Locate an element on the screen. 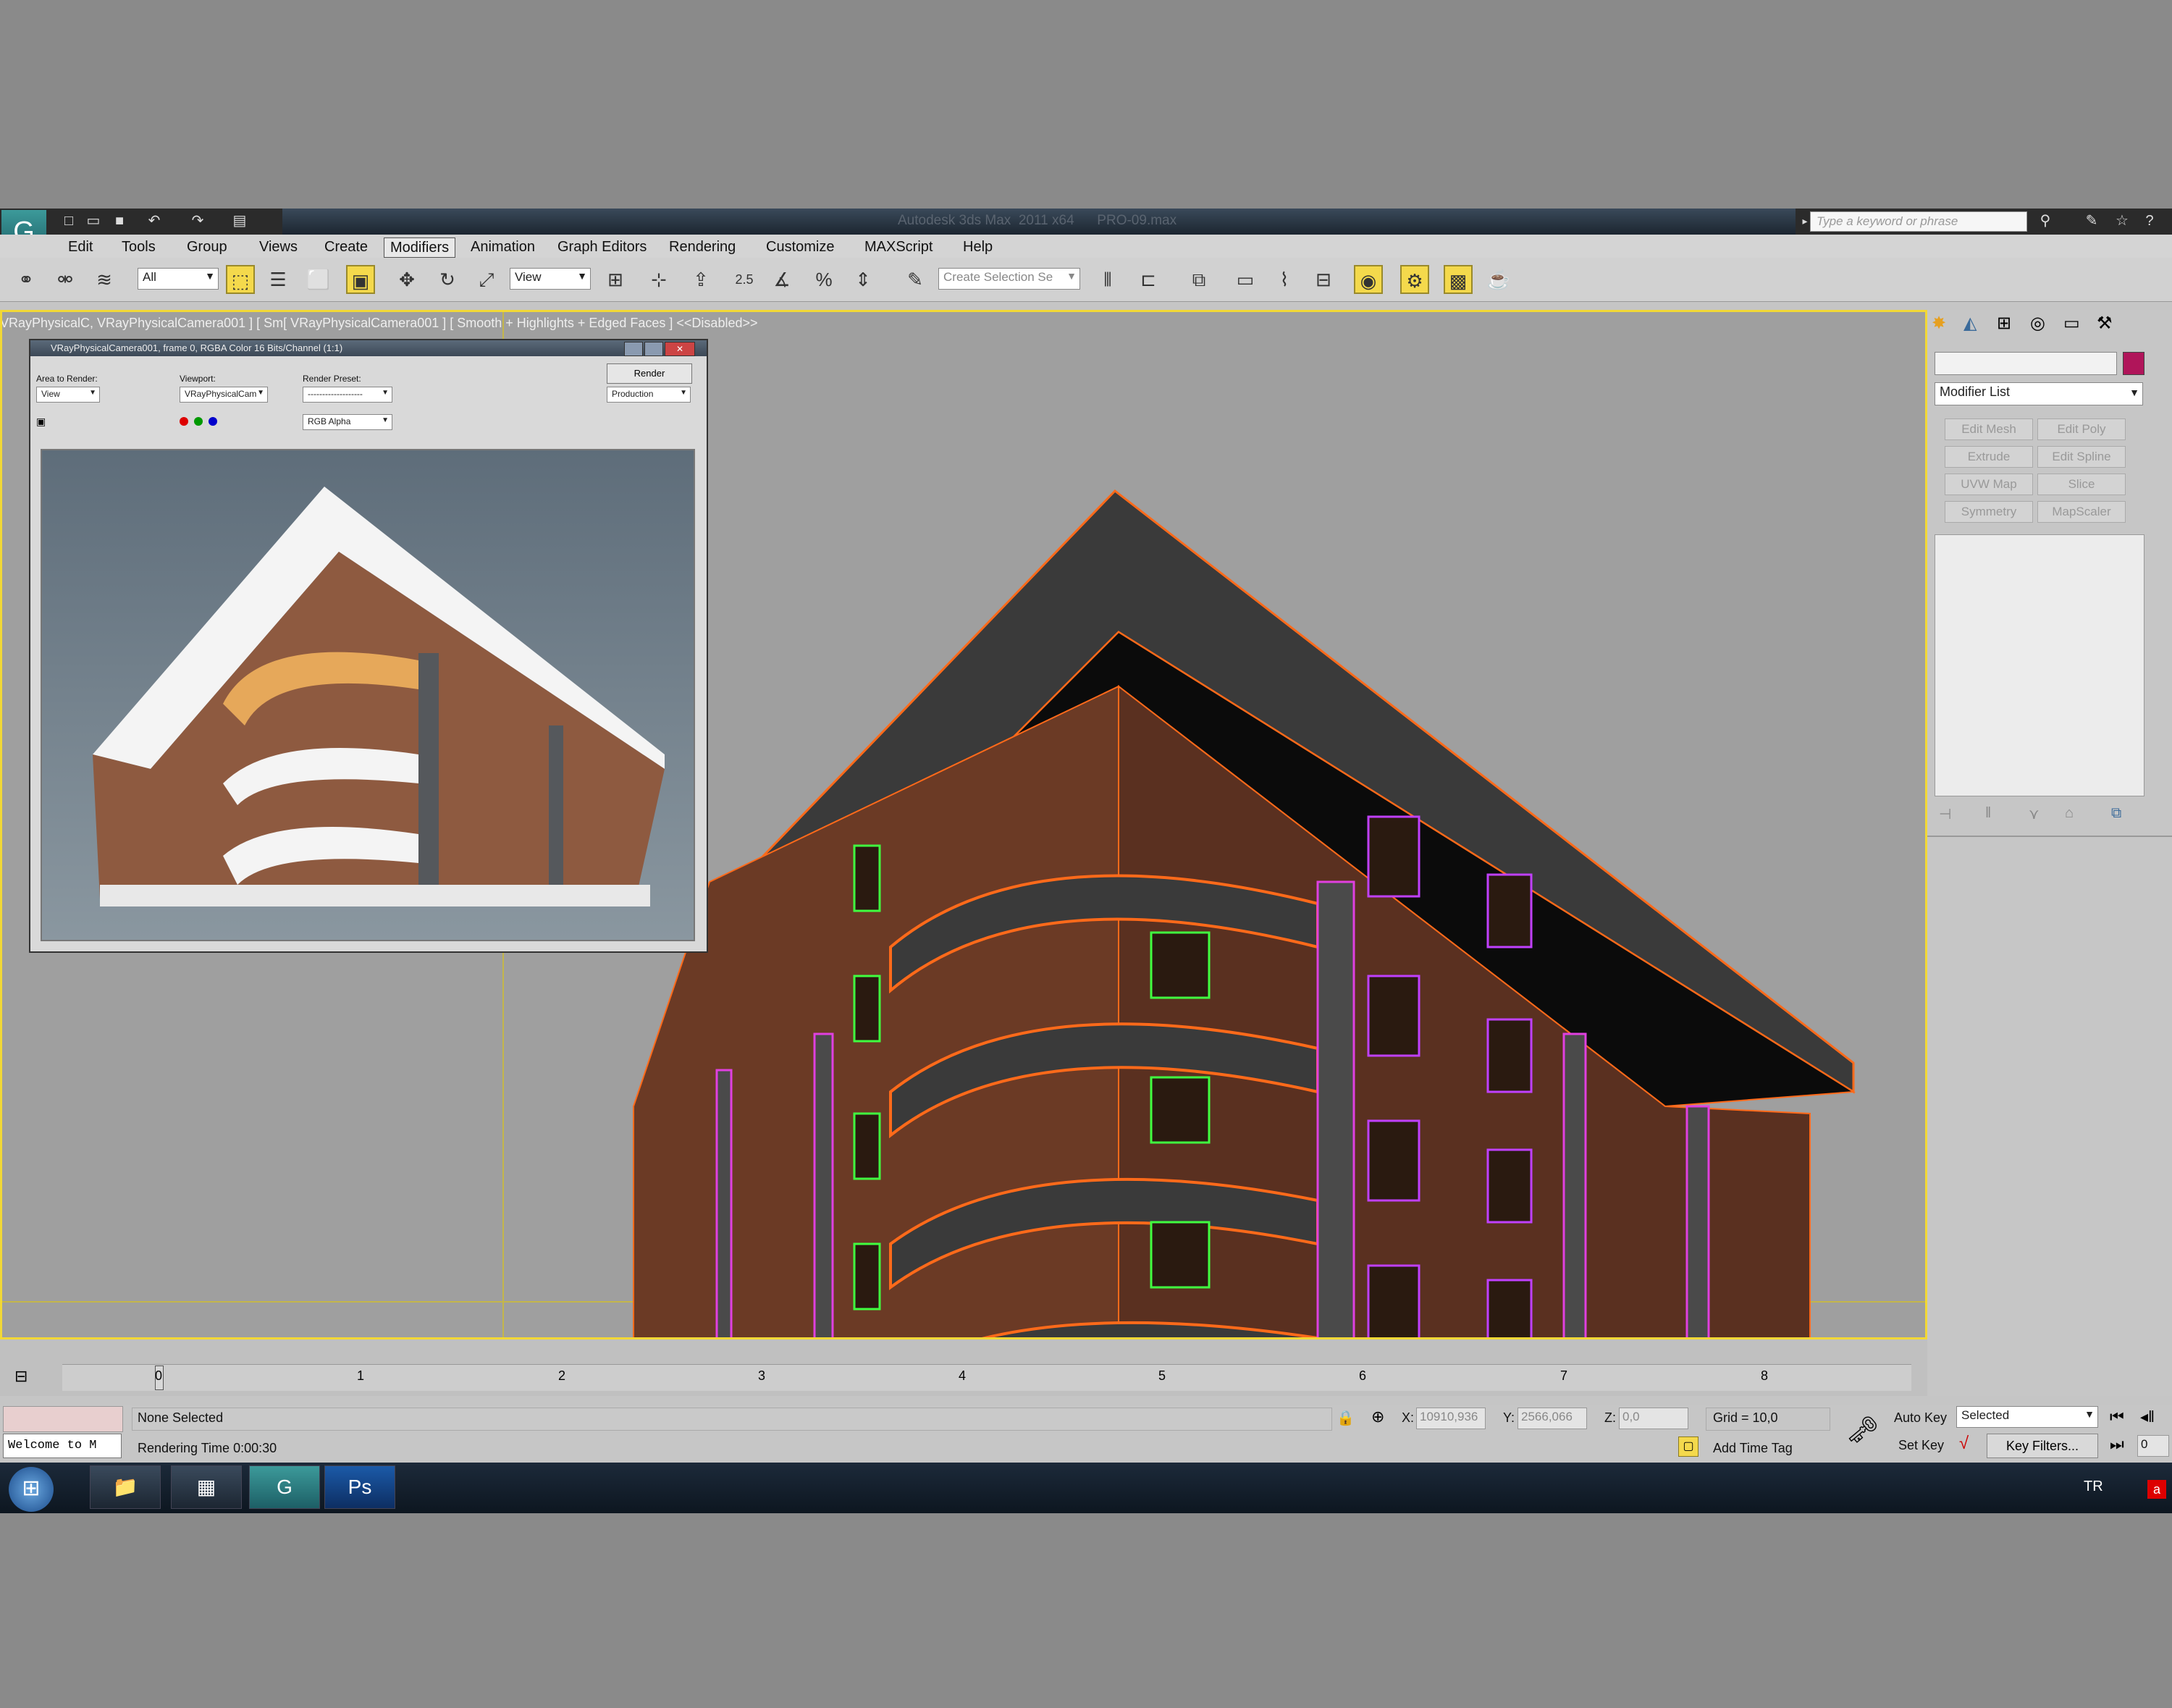 The width and height of the screenshot is (2172, 1708). x-coordinate-field: 10910,936 is located at coordinates (1451, 1418).